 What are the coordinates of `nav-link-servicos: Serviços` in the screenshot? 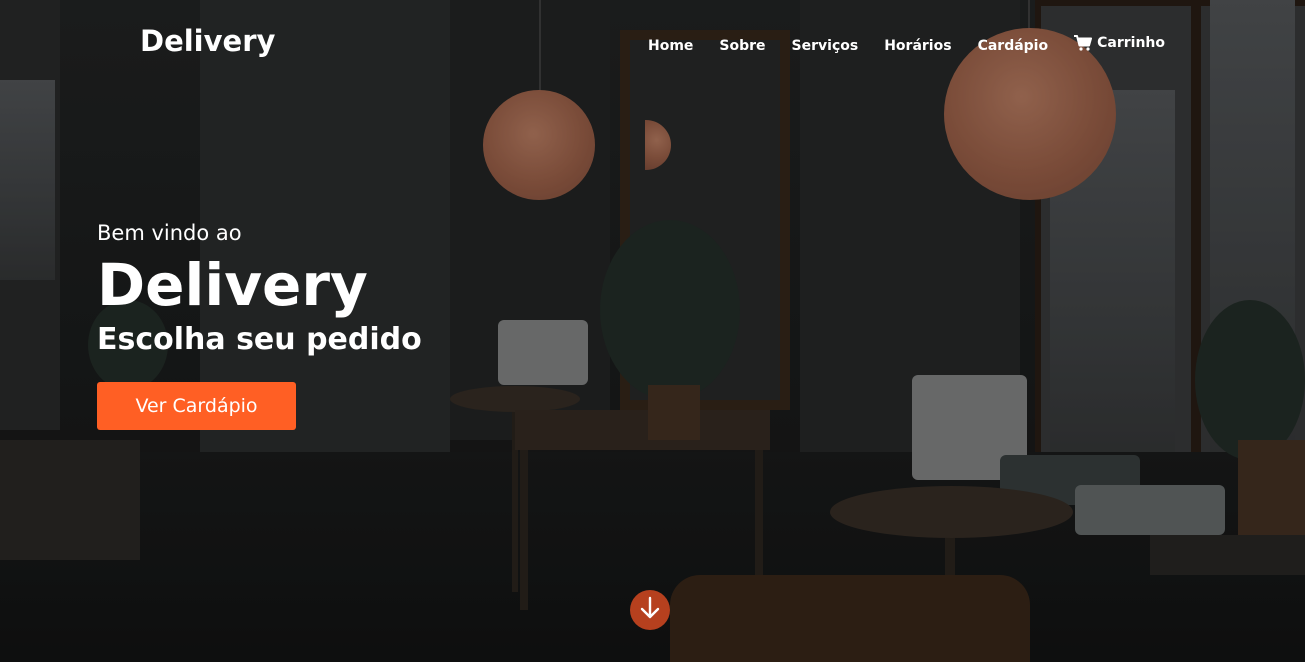 It's located at (825, 46).